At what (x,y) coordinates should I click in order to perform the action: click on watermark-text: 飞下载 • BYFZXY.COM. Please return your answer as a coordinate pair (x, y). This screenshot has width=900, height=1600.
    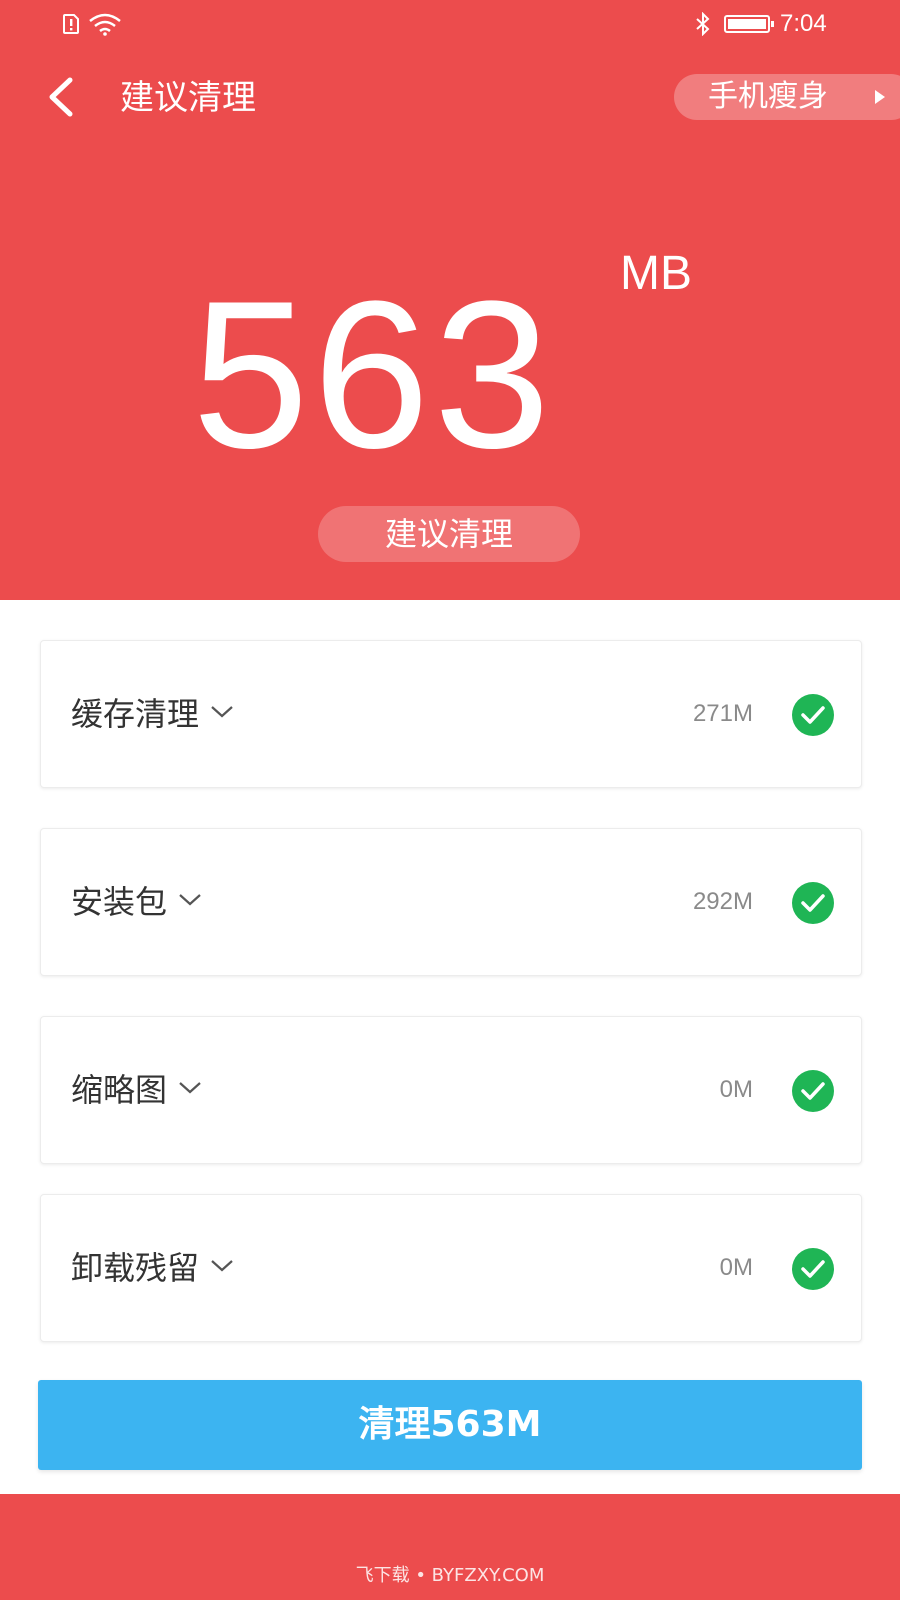
    Looking at the image, I should click on (450, 1575).